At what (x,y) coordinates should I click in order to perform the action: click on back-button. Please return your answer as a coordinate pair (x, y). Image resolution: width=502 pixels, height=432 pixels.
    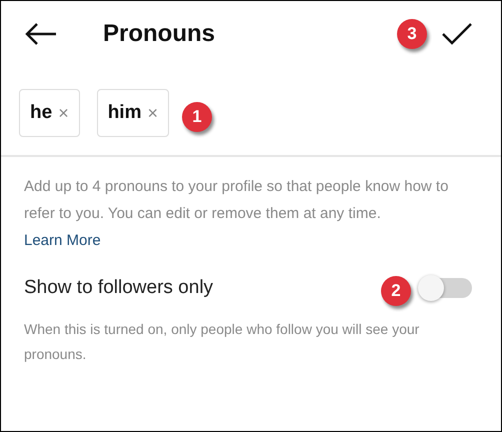
    Looking at the image, I should click on (42, 34).